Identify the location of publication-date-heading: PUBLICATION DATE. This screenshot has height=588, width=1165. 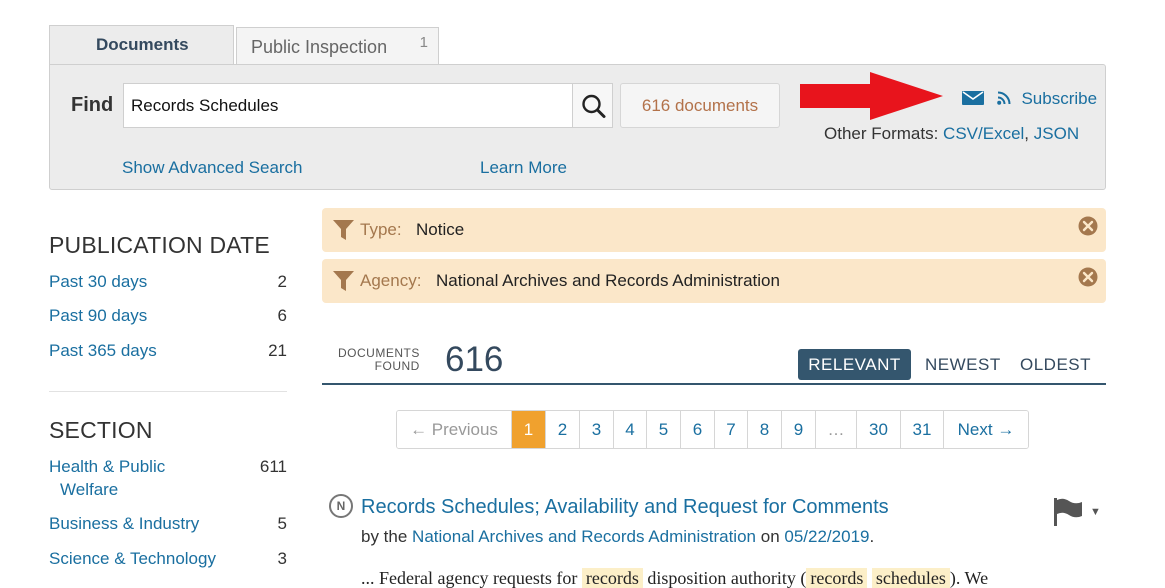
(159, 245).